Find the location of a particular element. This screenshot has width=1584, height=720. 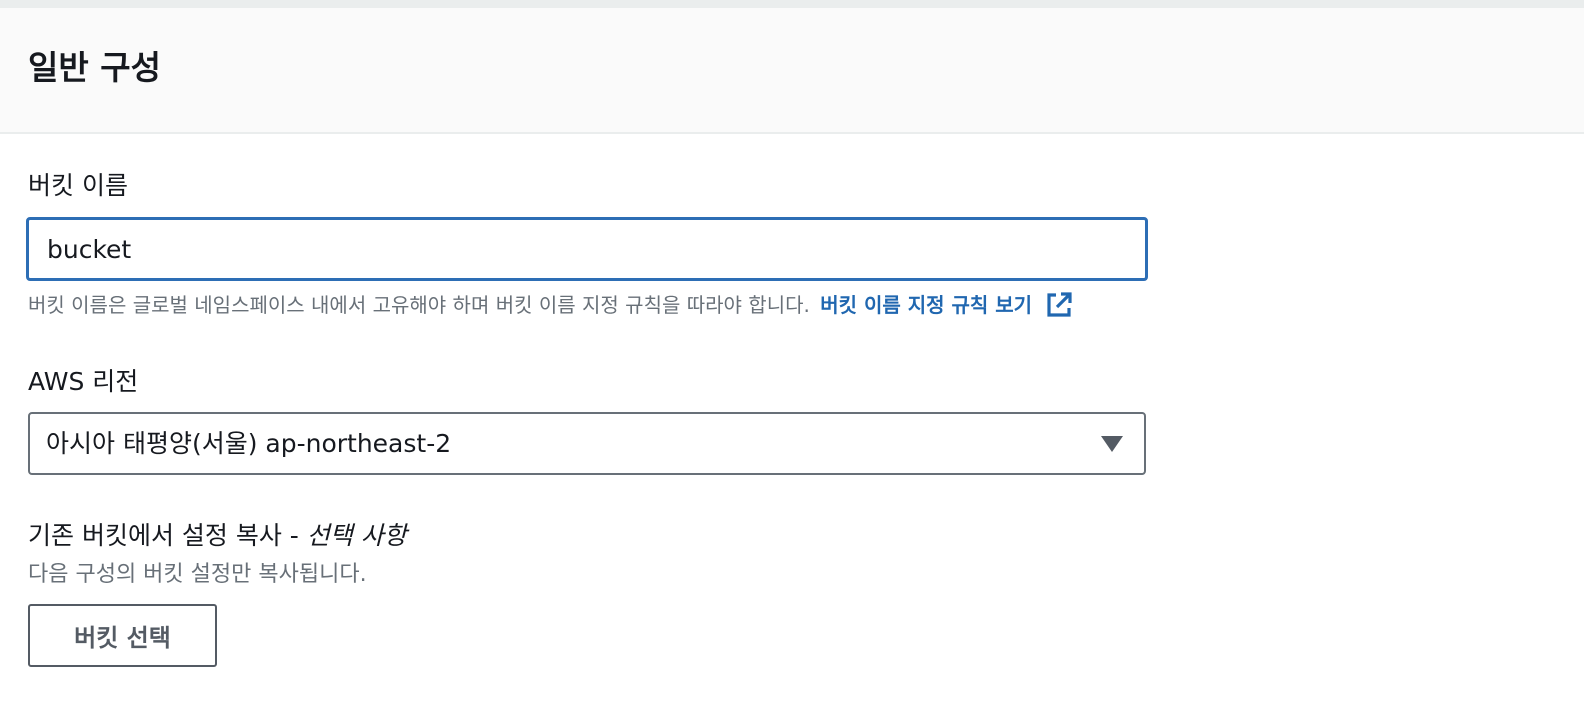

top-divider is located at coordinates (792, 4).